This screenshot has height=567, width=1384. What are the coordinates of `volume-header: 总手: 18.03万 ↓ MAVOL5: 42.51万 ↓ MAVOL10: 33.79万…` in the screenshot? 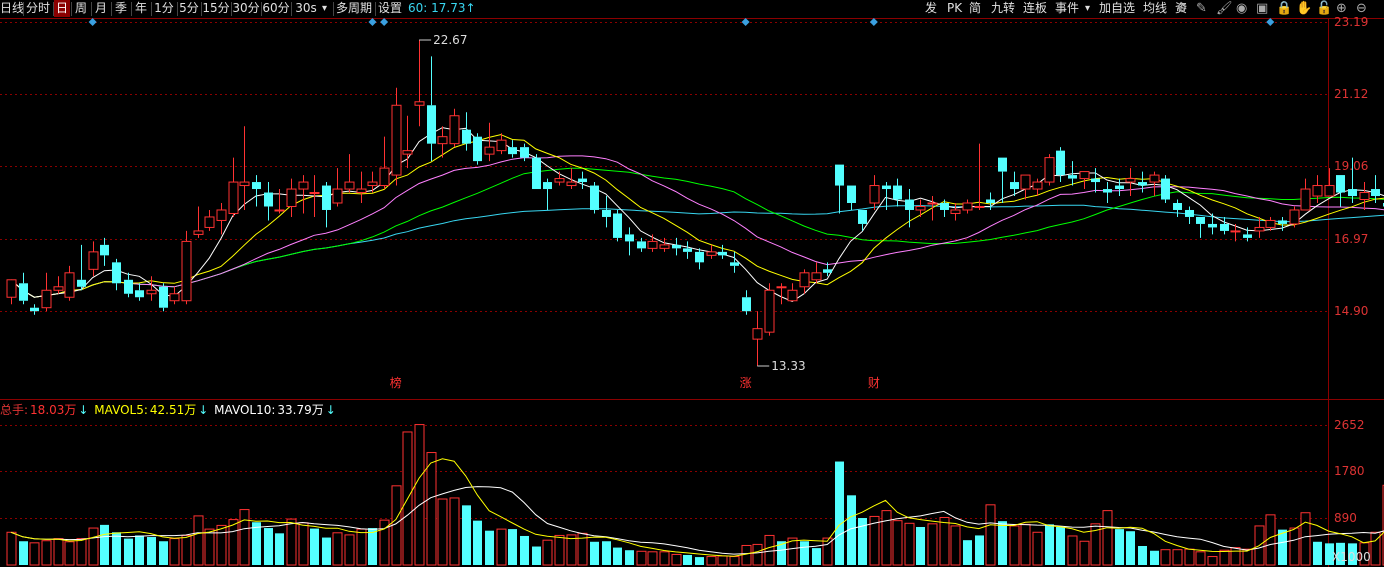 It's located at (169, 410).